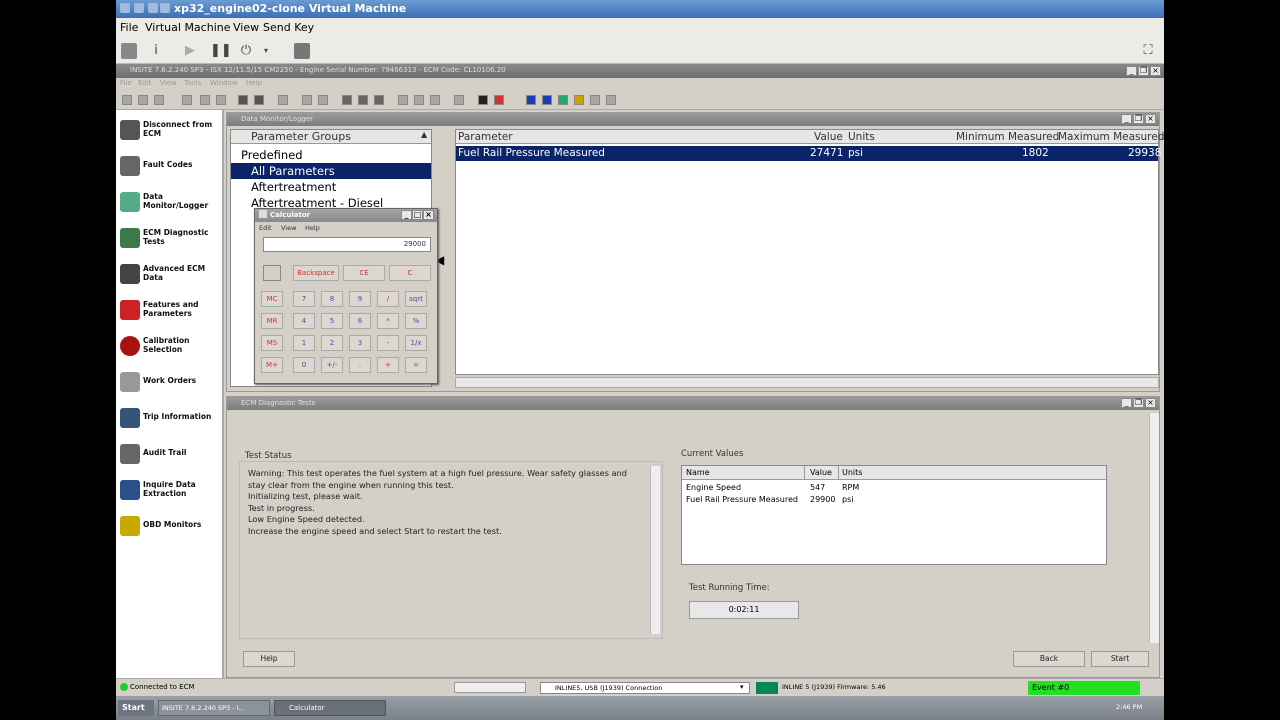 Image resolution: width=1280 pixels, height=720 pixels. Describe the element at coordinates (302, 51) in the screenshot. I see `usb-icon` at that location.